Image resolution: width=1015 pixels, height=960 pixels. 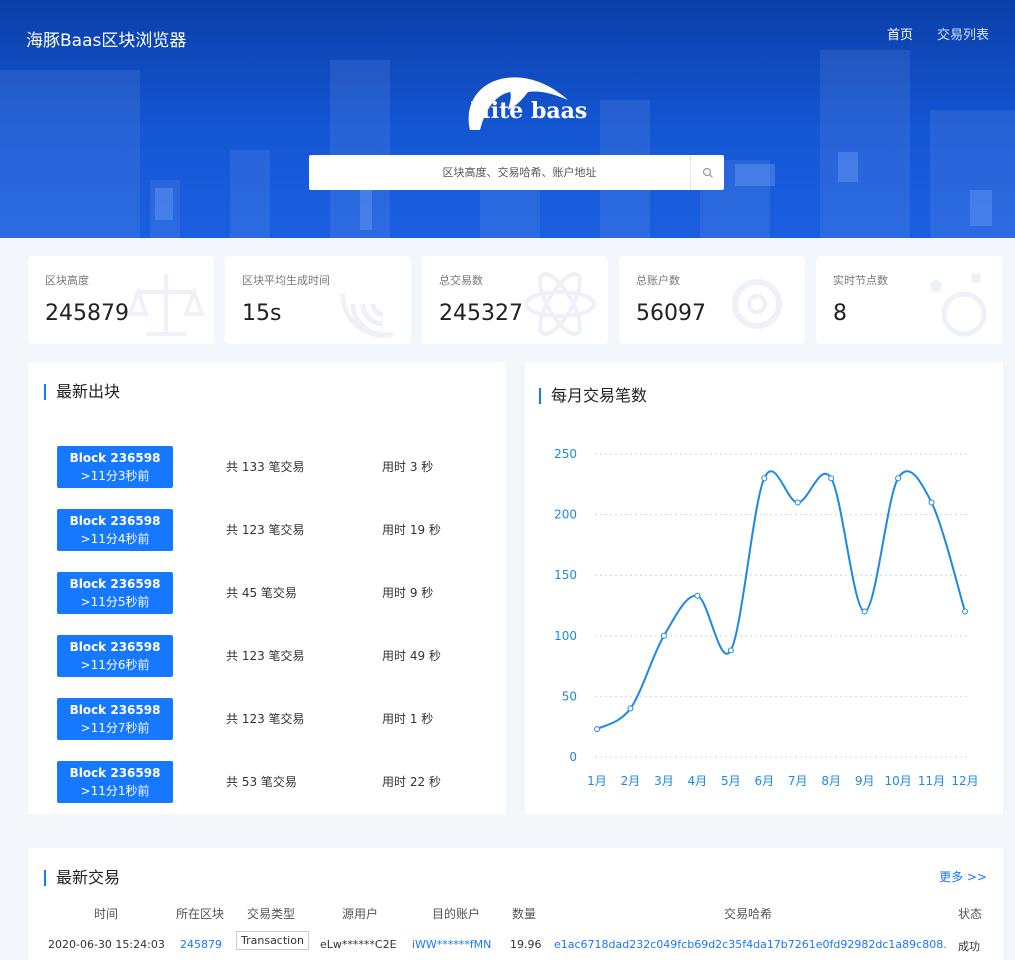 What do you see at coordinates (82, 878) in the screenshot?
I see `panel-title: 最新交易` at bounding box center [82, 878].